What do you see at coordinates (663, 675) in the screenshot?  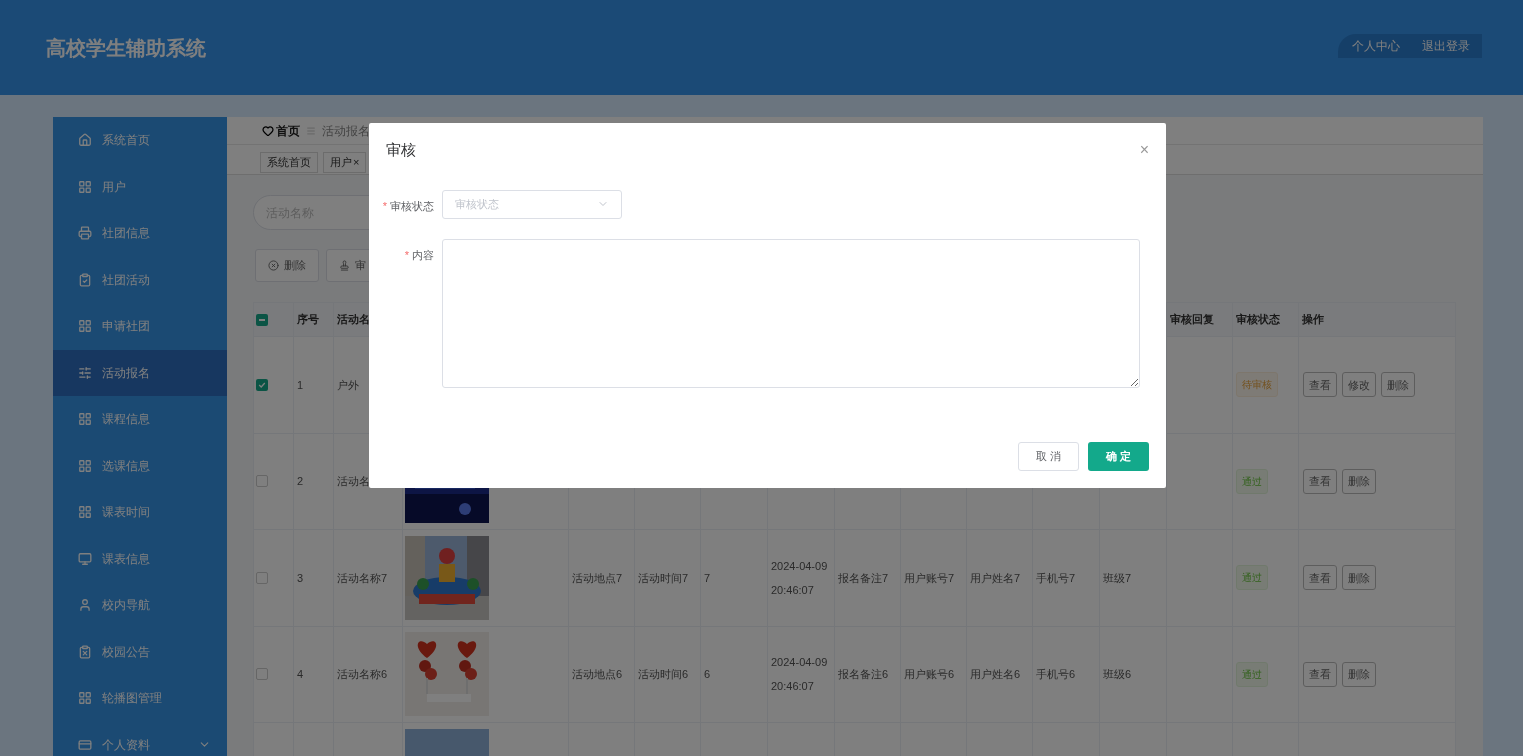 I see `table-cell-text: 活动时间6` at bounding box center [663, 675].